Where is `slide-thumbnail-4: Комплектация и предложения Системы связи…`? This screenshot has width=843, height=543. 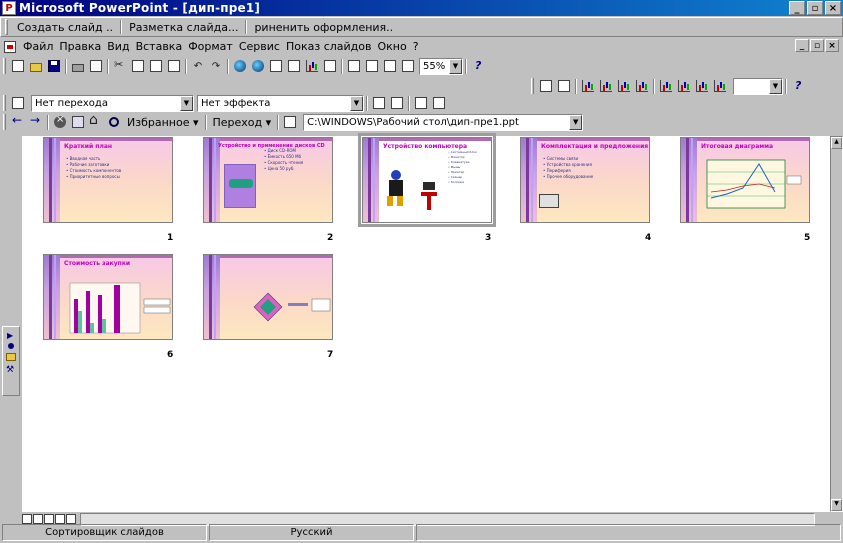
slide-thumbnail-4: Комплектация и предложения Системы связи… is located at coordinates (585, 180).